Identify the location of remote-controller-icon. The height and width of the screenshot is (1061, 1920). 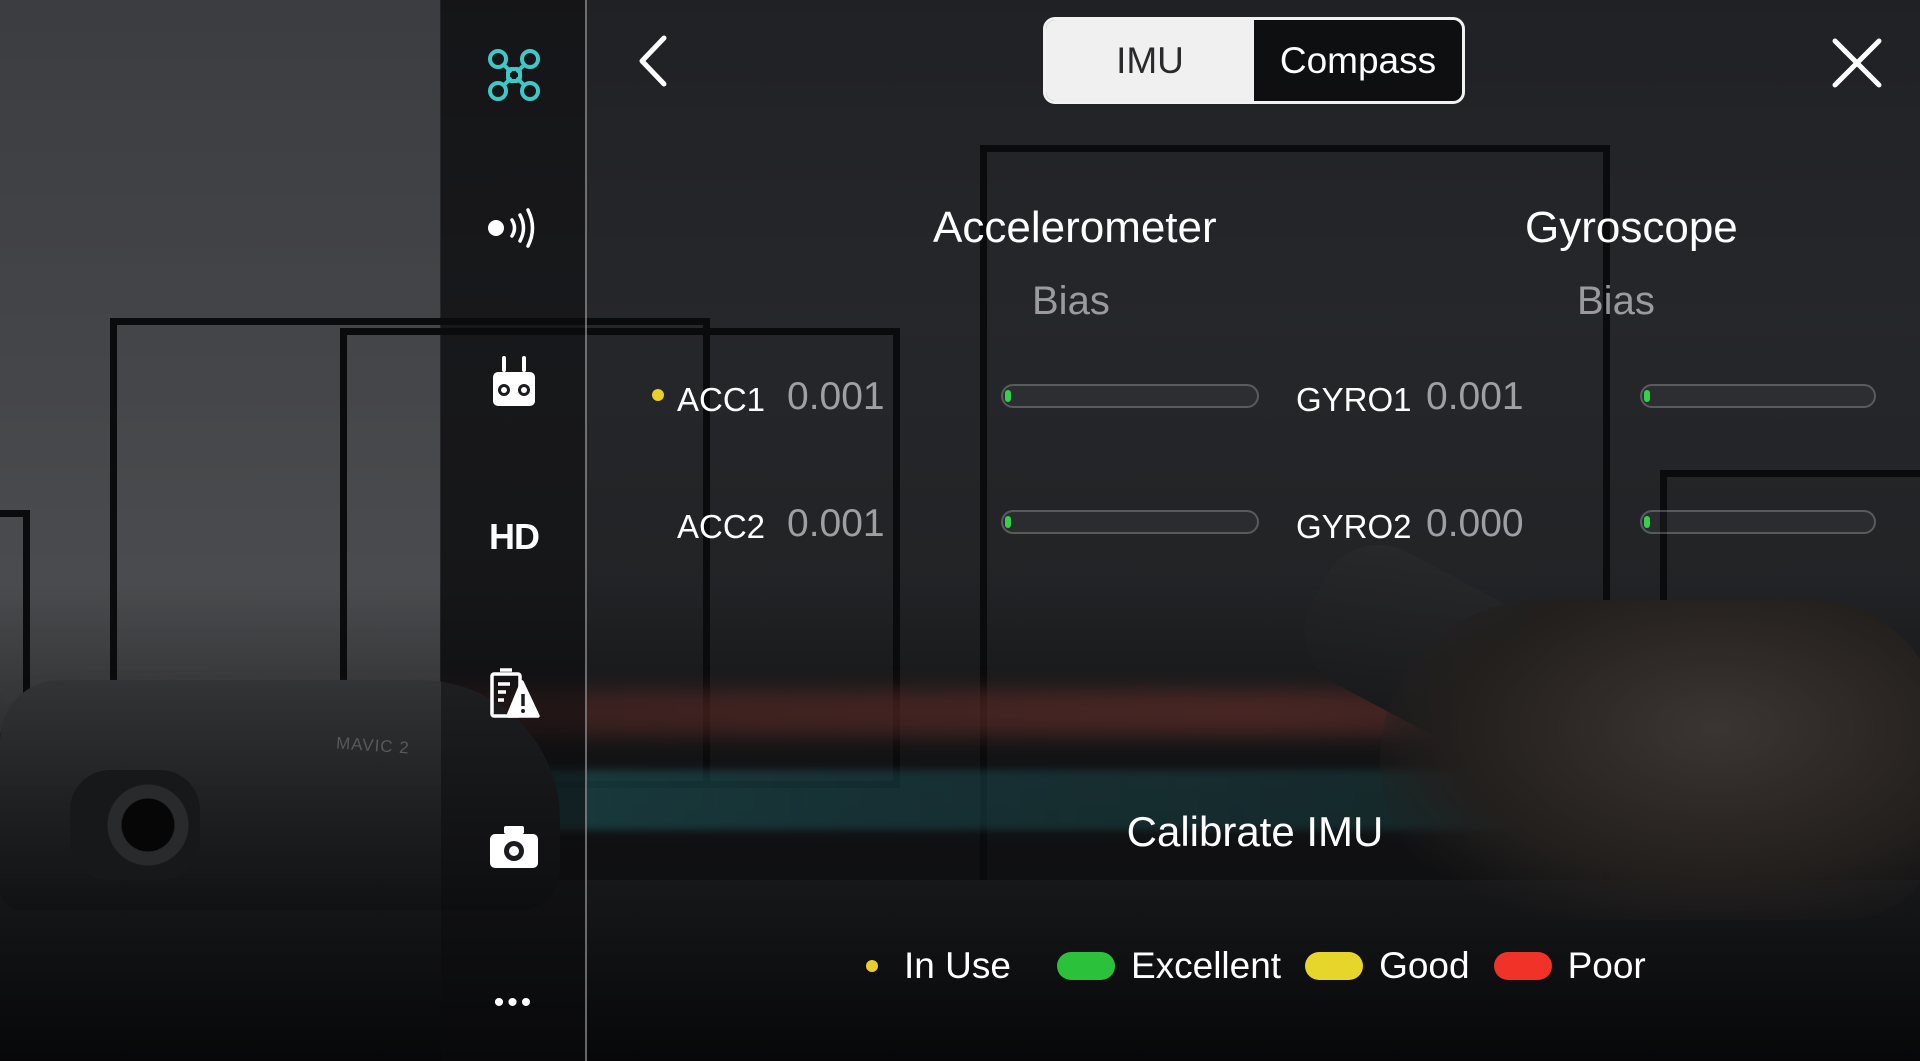
(514, 383).